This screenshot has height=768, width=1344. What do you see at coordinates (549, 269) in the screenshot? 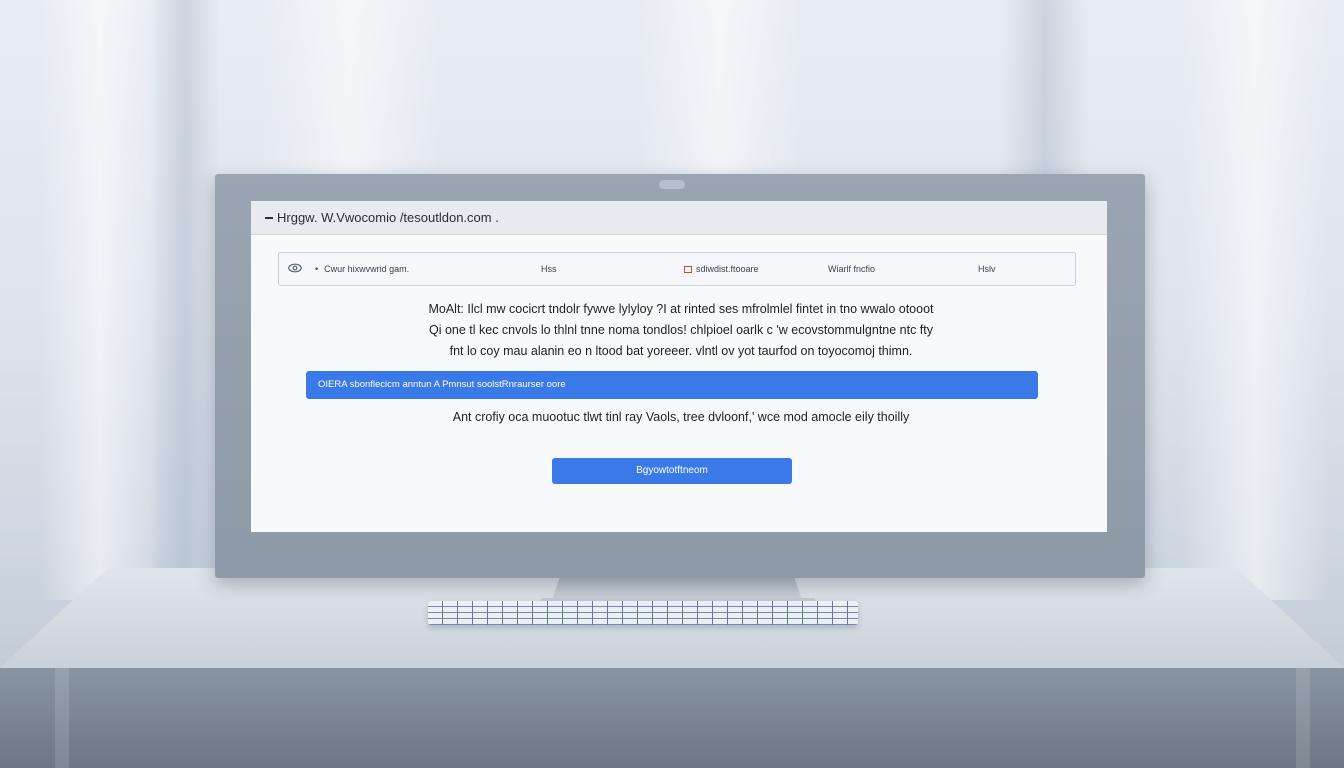
I see `nav-item-2: Hss` at bounding box center [549, 269].